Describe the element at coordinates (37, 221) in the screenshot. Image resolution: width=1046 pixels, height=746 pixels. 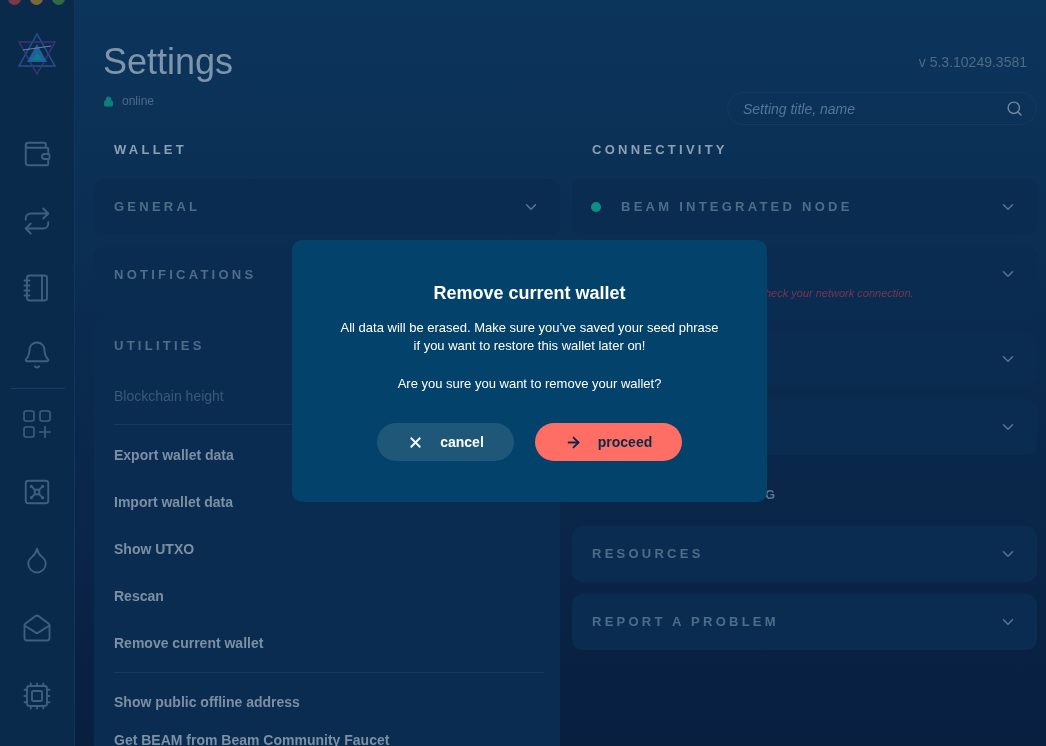
I see `exchange-icon` at that location.